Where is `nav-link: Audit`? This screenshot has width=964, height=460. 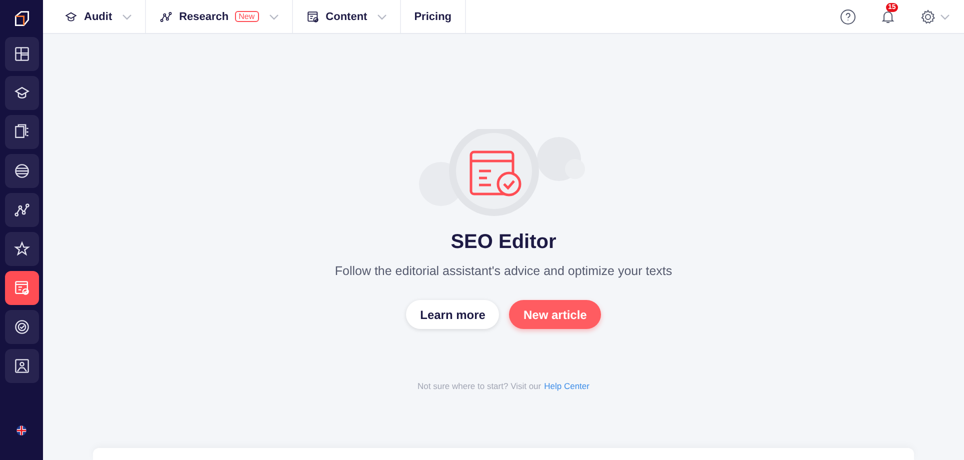
nav-link: Audit is located at coordinates (98, 16).